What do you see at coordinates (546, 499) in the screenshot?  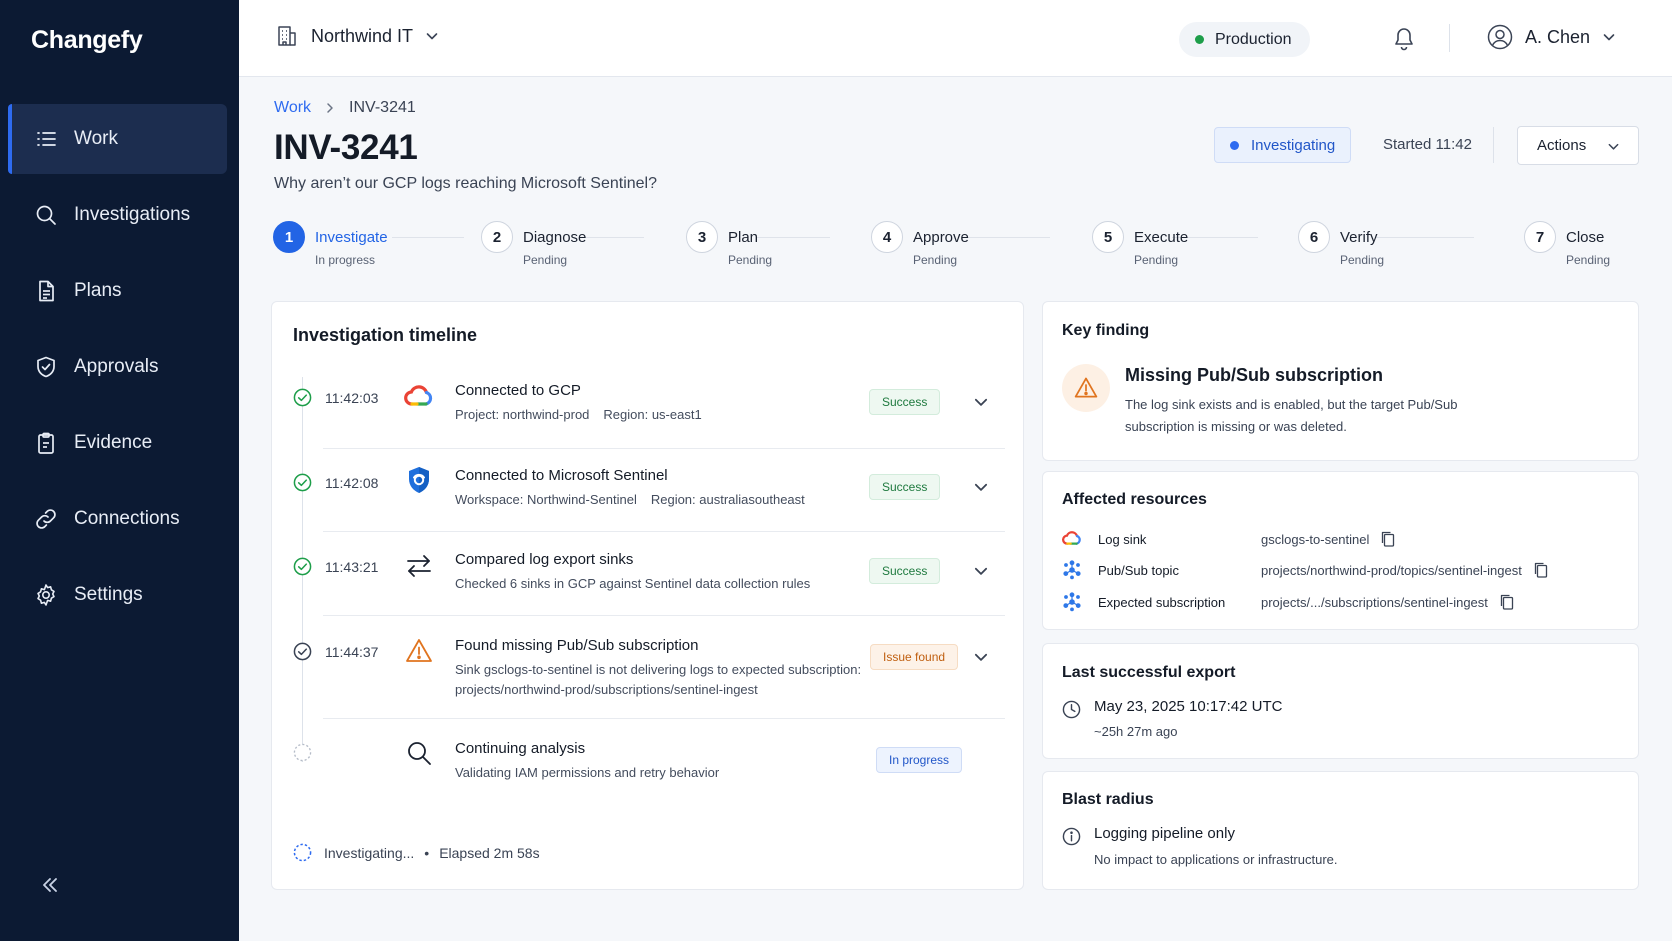 I see `event-detail: Workspace: Northwind-Sentinel` at bounding box center [546, 499].